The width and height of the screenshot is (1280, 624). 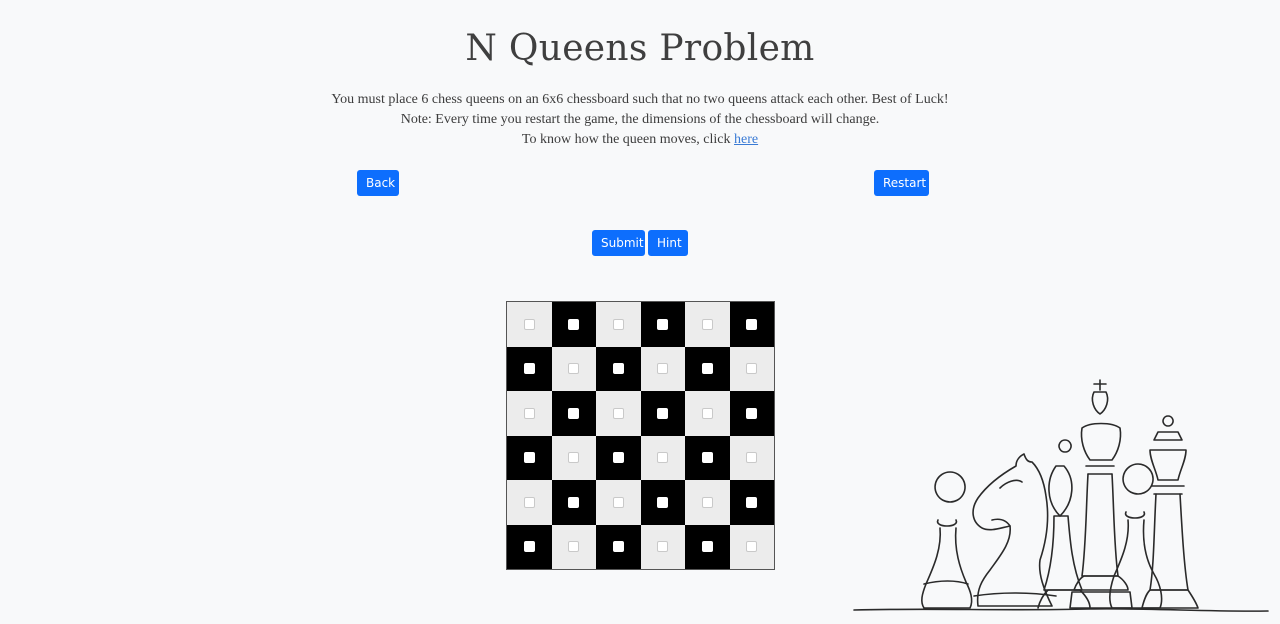 I want to click on chessboard, so click(x=640, y=435).